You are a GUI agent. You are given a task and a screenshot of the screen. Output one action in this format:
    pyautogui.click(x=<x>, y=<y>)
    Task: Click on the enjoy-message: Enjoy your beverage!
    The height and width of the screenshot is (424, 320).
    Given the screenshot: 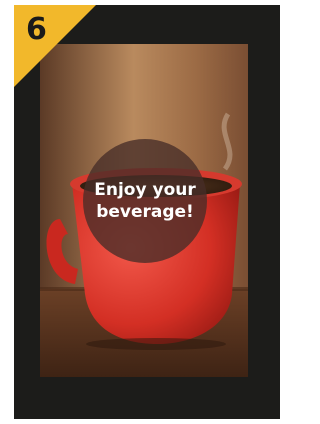 What is the action you would take?
    pyautogui.click(x=145, y=201)
    